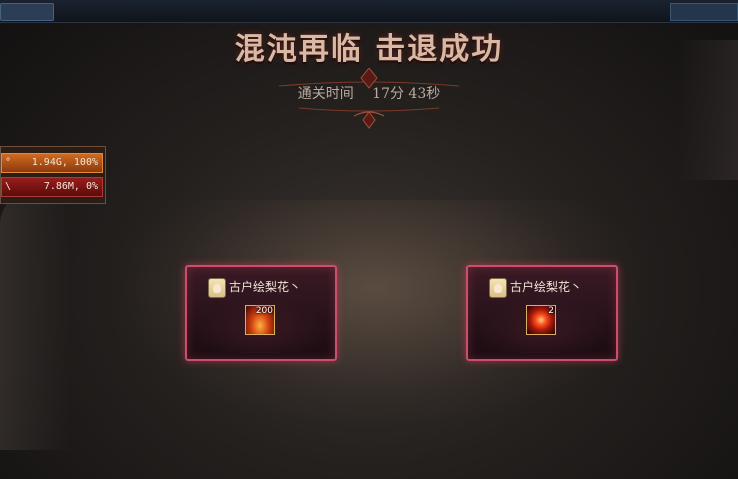 Image resolution: width=738 pixels, height=479 pixels. What do you see at coordinates (8, 162) in the screenshot?
I see `hp-bar-mark: °` at bounding box center [8, 162].